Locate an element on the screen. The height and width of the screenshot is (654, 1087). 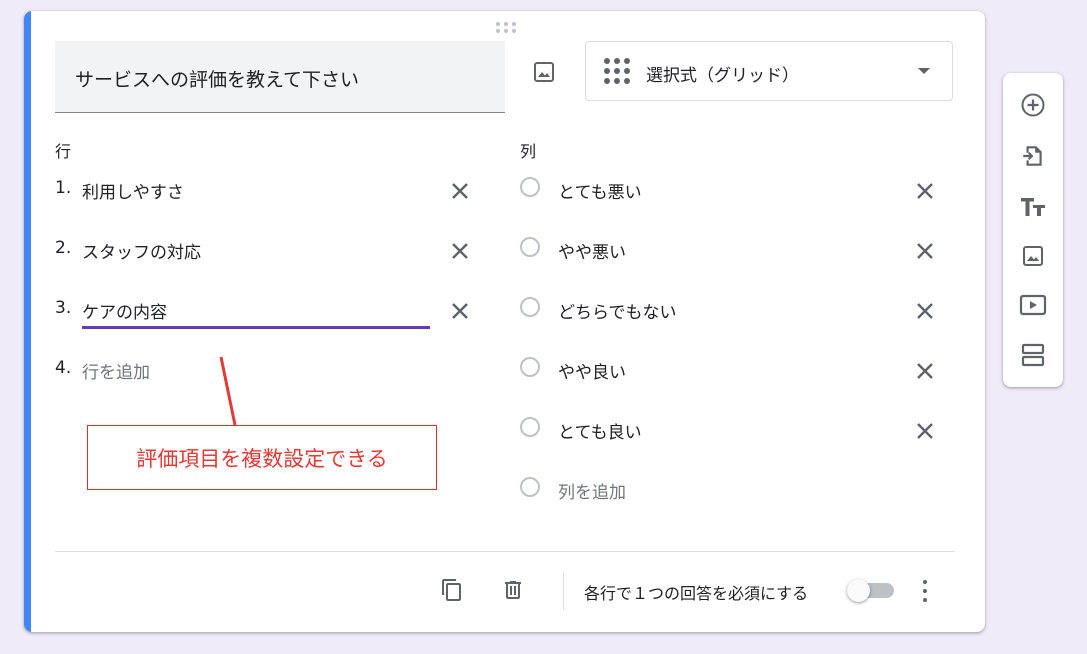
trash-icon is located at coordinates (513, 590).